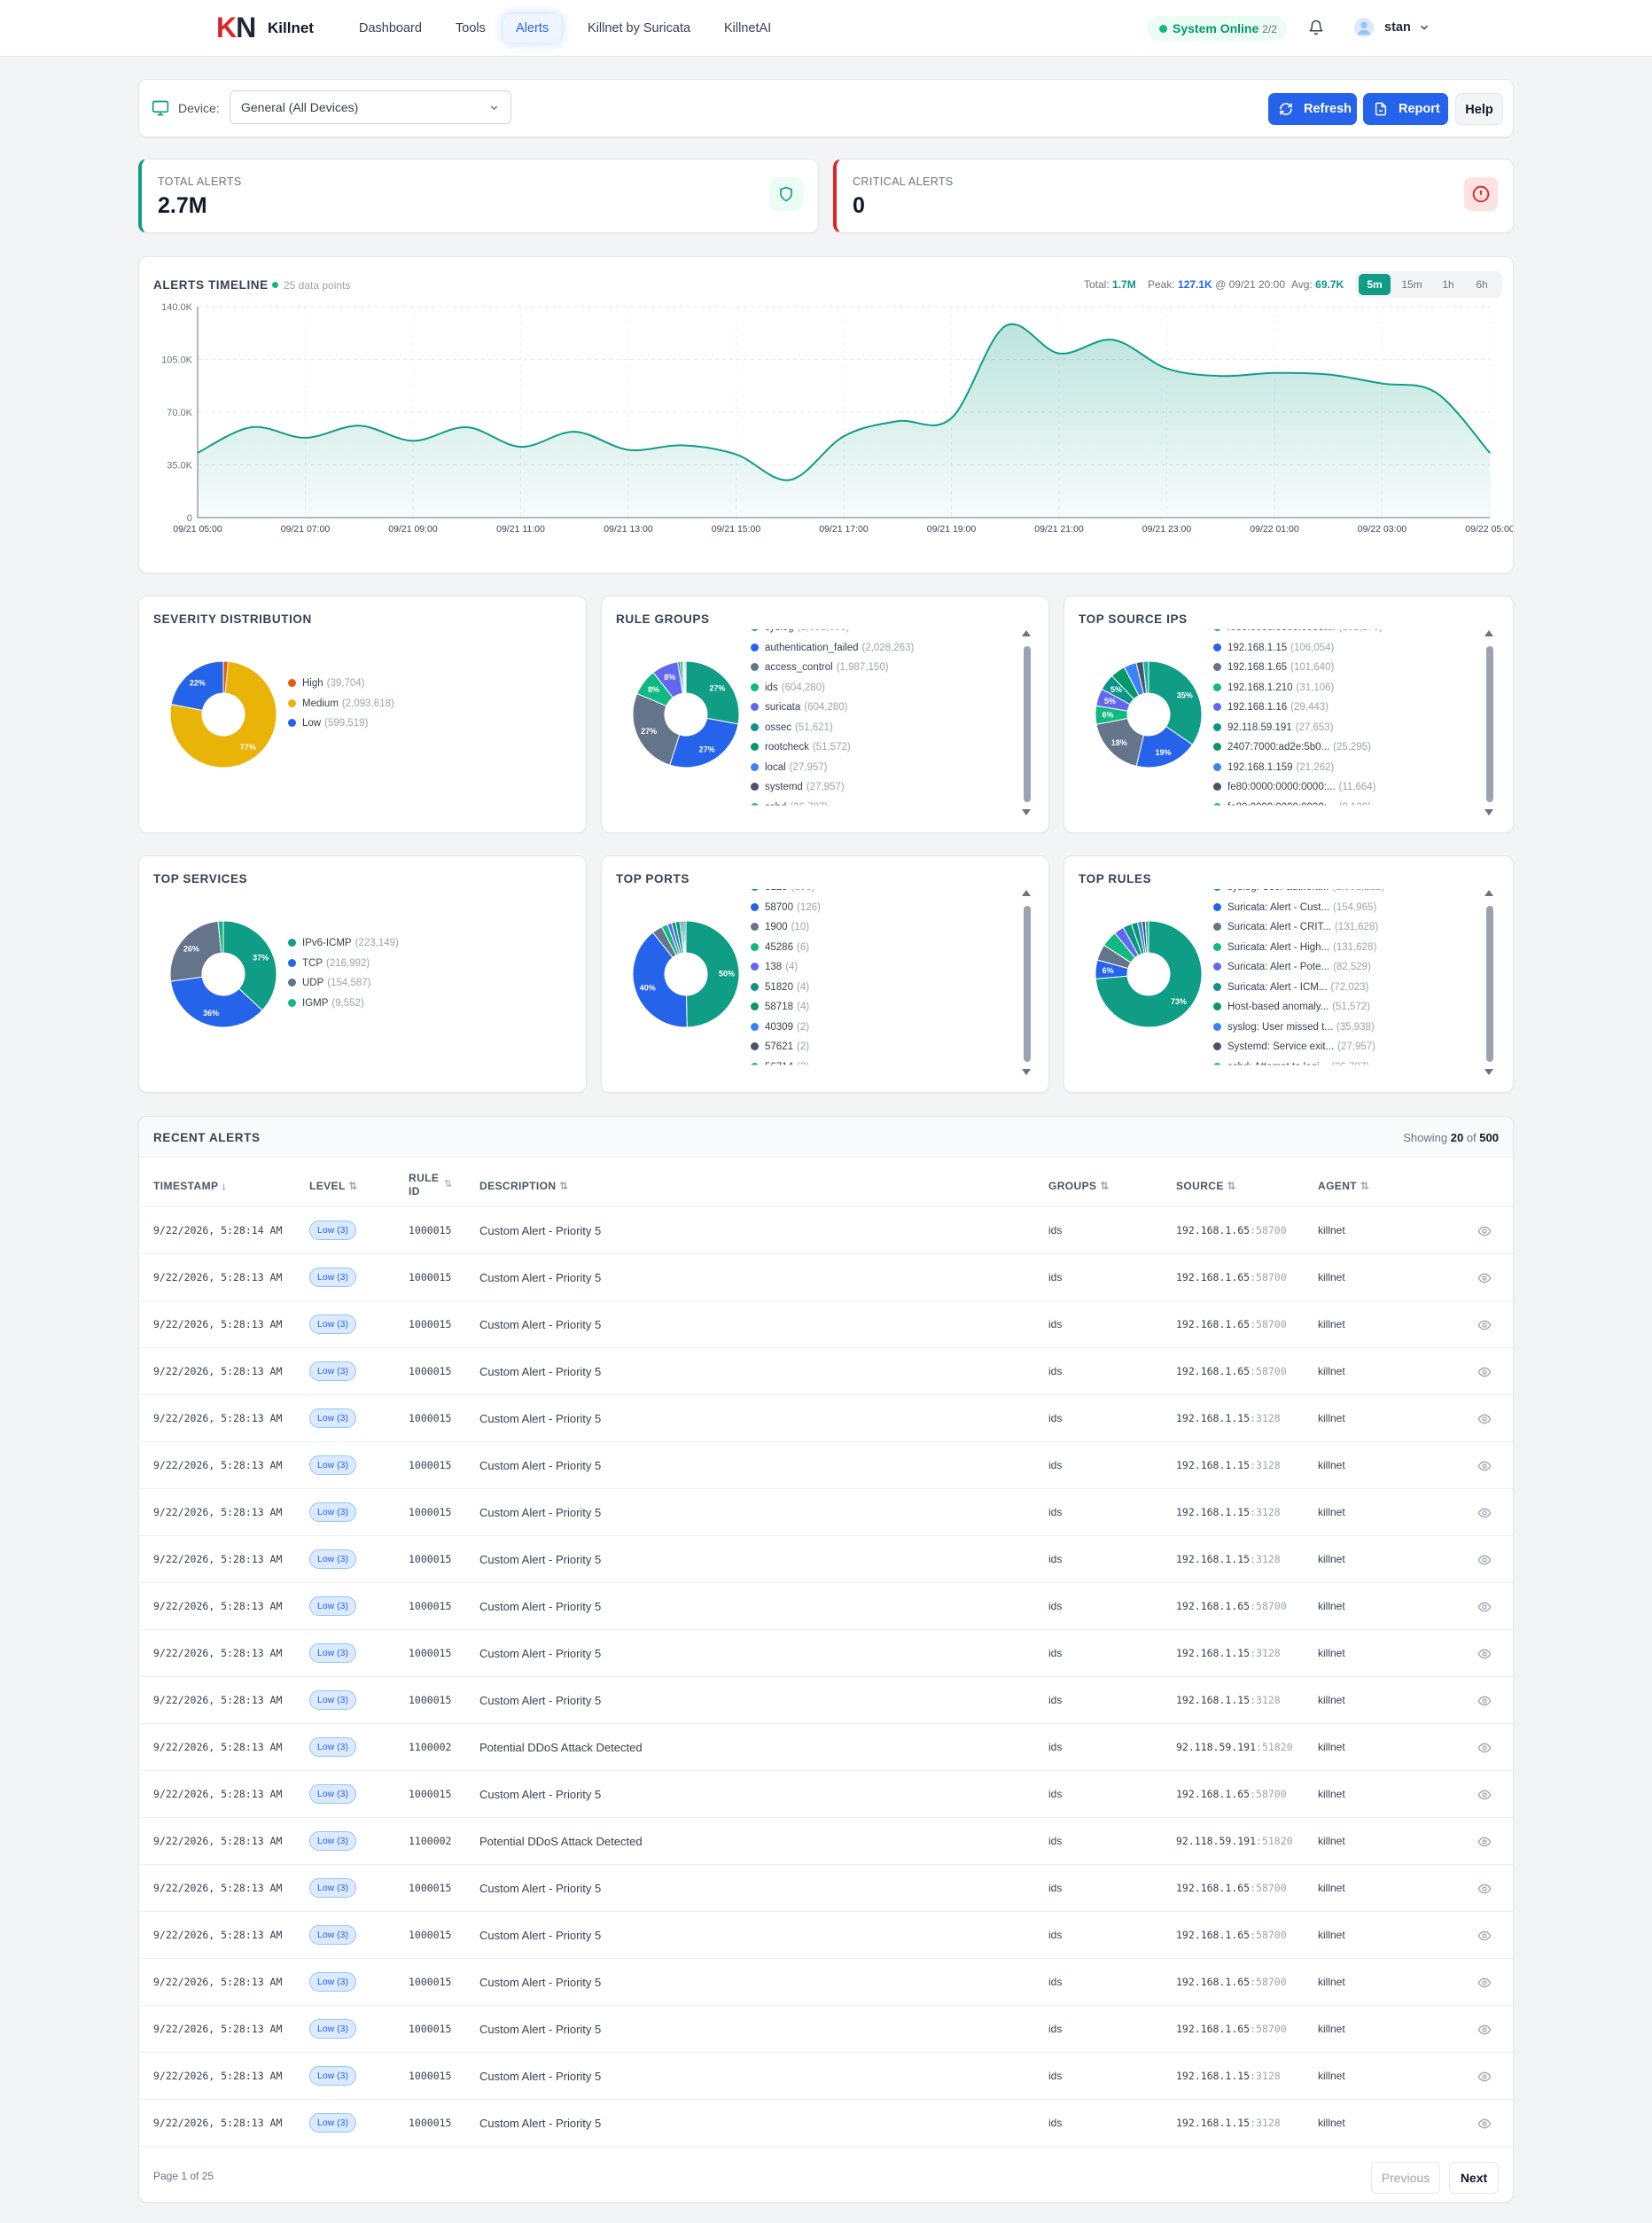 The image size is (1652, 2223). I want to click on legend-item: 192.168.1.65 (101,640), so click(1273, 667).